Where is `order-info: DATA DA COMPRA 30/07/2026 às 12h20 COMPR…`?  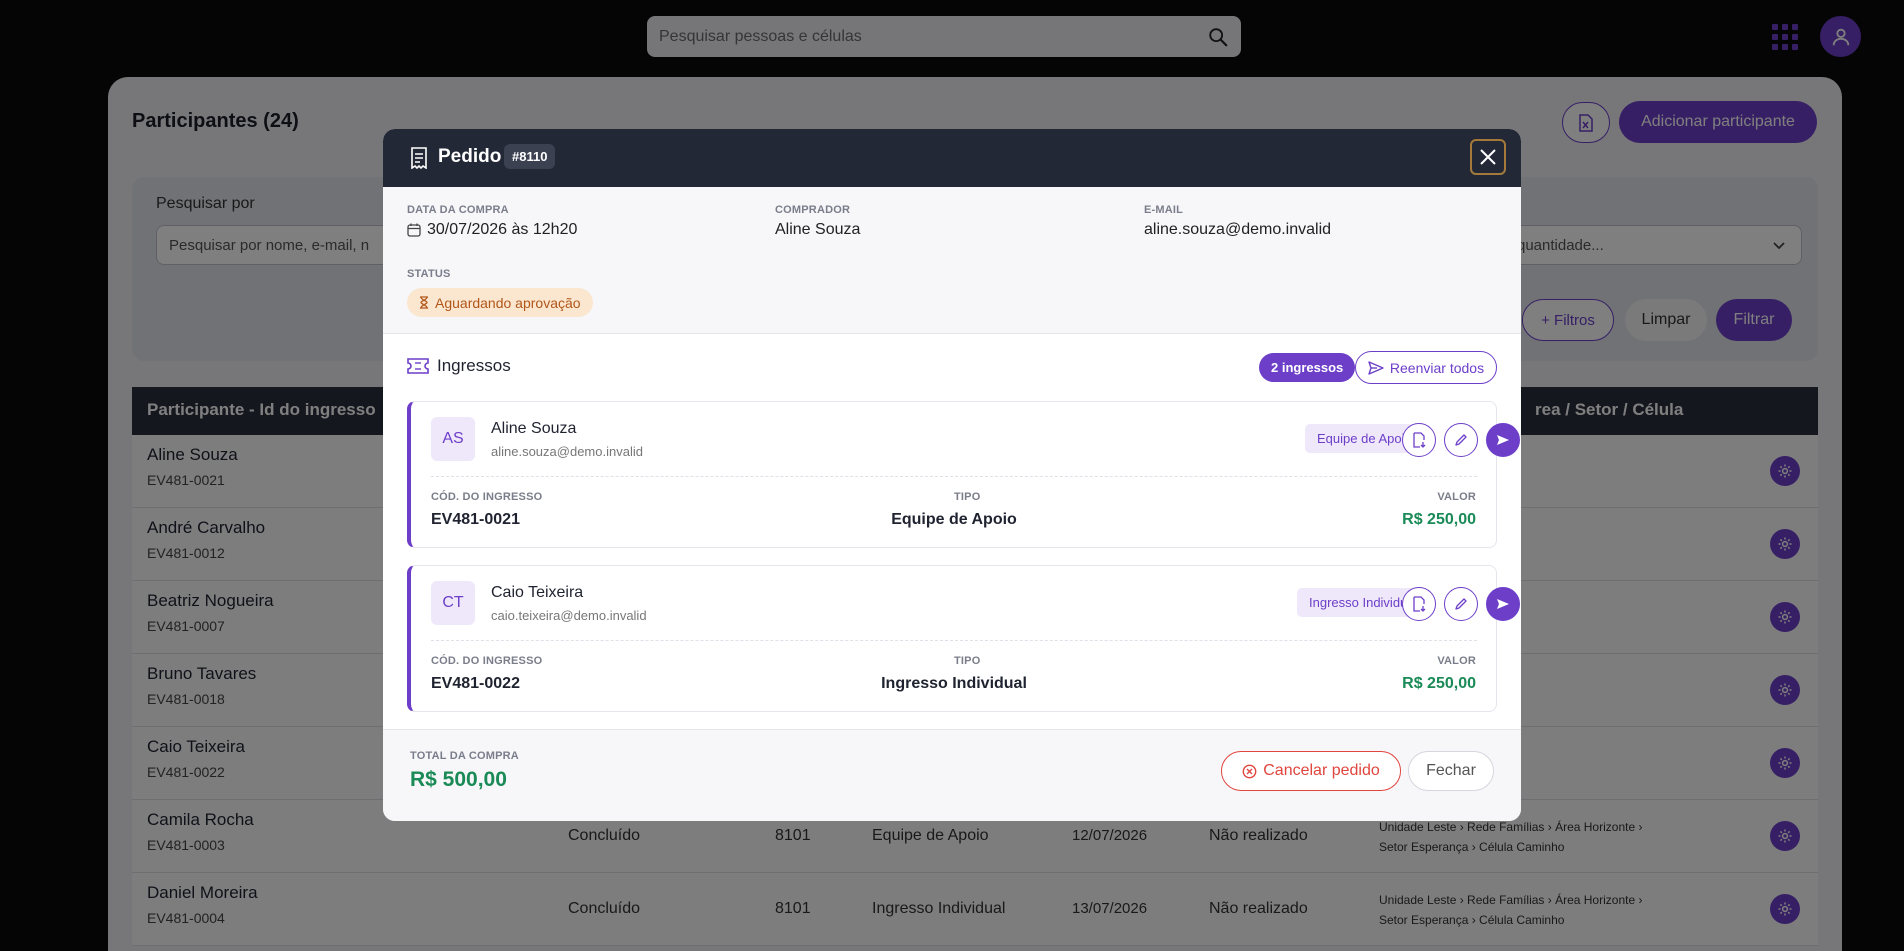 order-info: DATA DA COMPRA 30/07/2026 às 12h20 COMPR… is located at coordinates (952, 260).